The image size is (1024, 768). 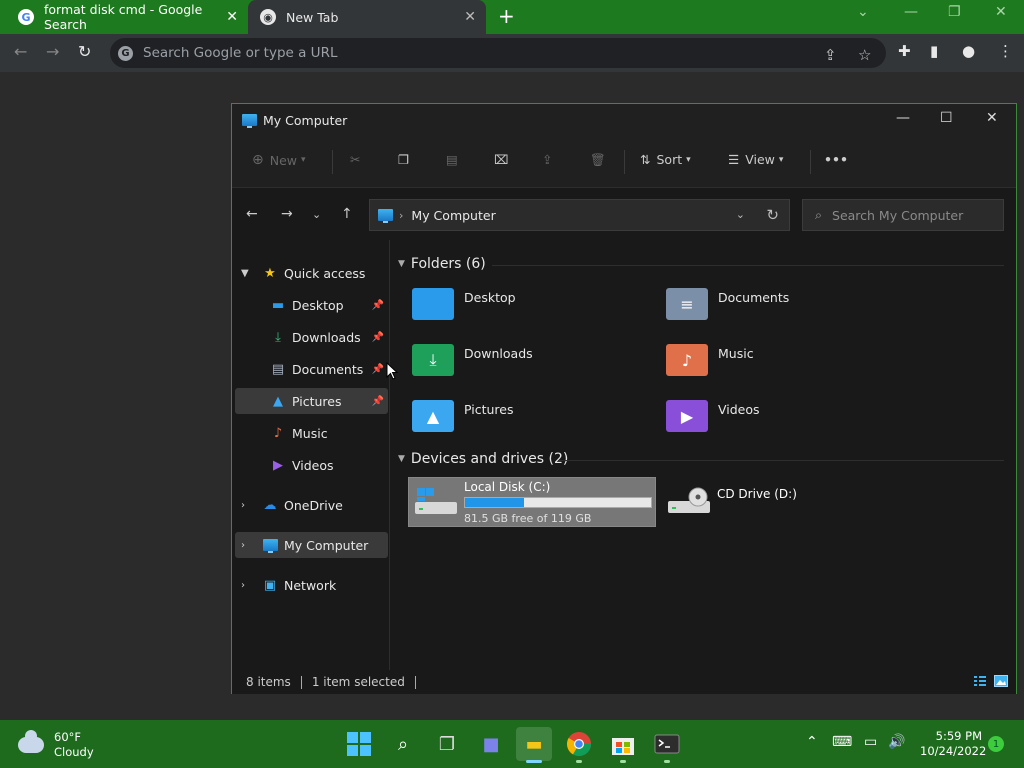 I want to click on rename-icon: ⌧, so click(x=501, y=159).